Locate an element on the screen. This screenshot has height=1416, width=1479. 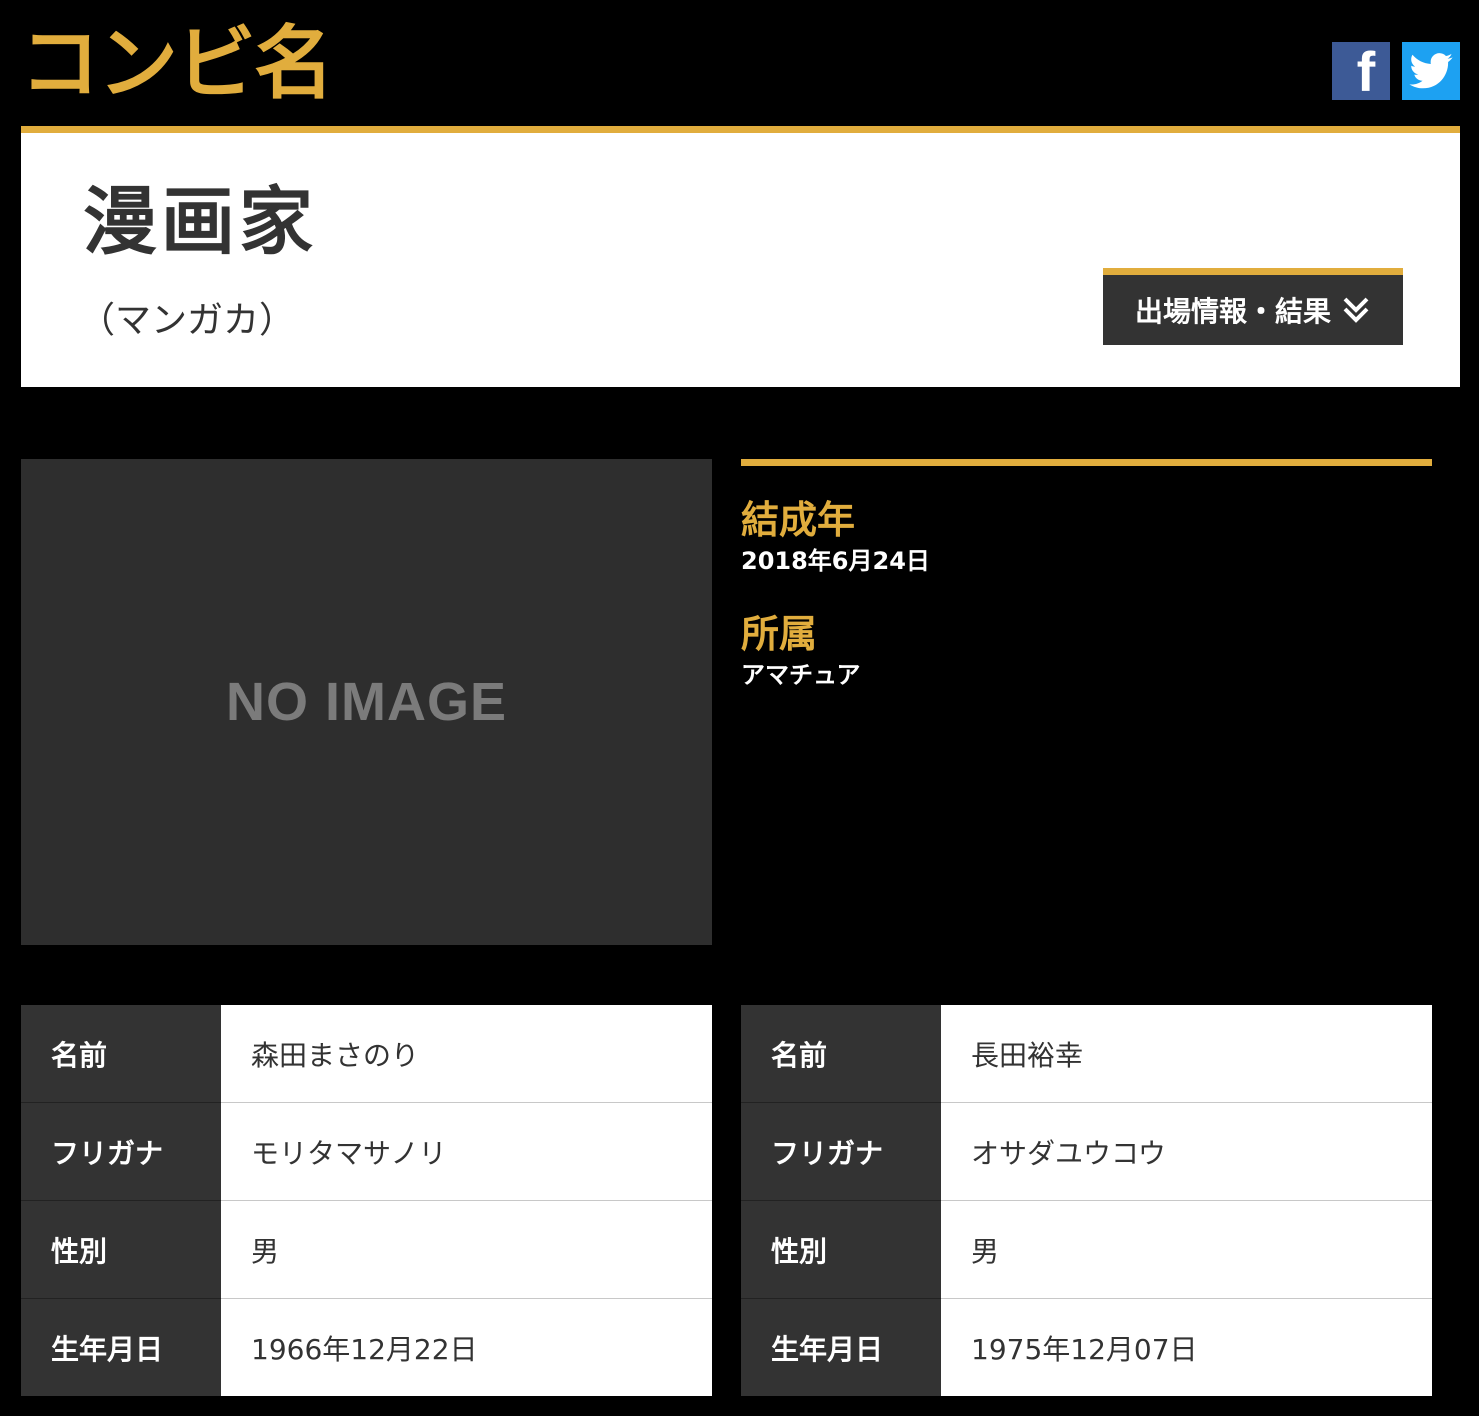
table-row: 生年月日 1975年12月07日 is located at coordinates (1086, 1347).